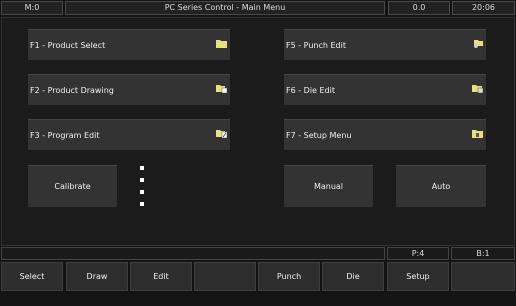 This screenshot has width=516, height=306. I want to click on f5-label: F5 - Punch Edit, so click(316, 45).